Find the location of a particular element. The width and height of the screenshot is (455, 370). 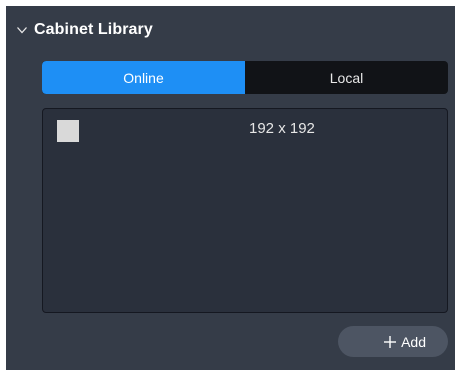

tab-online: Online is located at coordinates (143, 77).